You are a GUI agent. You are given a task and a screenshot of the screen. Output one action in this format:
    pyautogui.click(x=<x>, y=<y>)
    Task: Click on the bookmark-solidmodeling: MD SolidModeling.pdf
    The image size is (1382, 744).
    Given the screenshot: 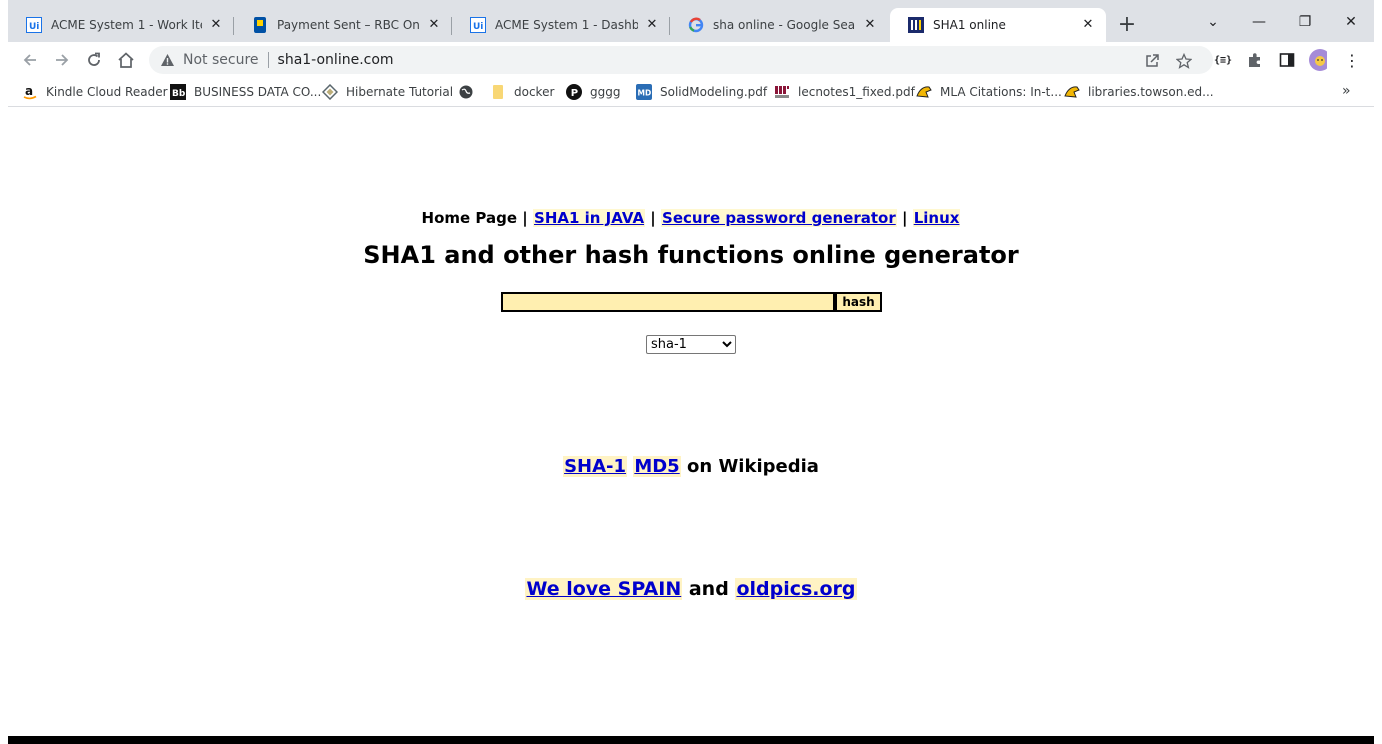 What is the action you would take?
    pyautogui.click(x=701, y=92)
    